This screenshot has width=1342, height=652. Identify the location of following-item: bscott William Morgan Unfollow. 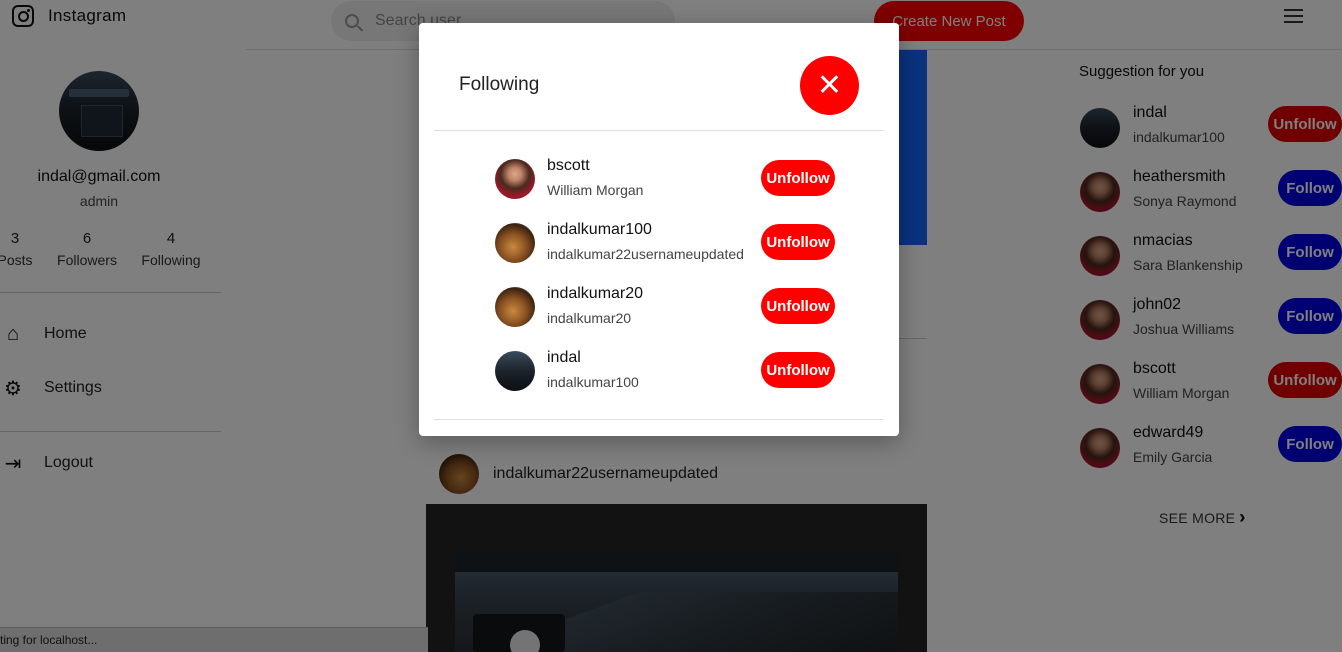
(665, 179).